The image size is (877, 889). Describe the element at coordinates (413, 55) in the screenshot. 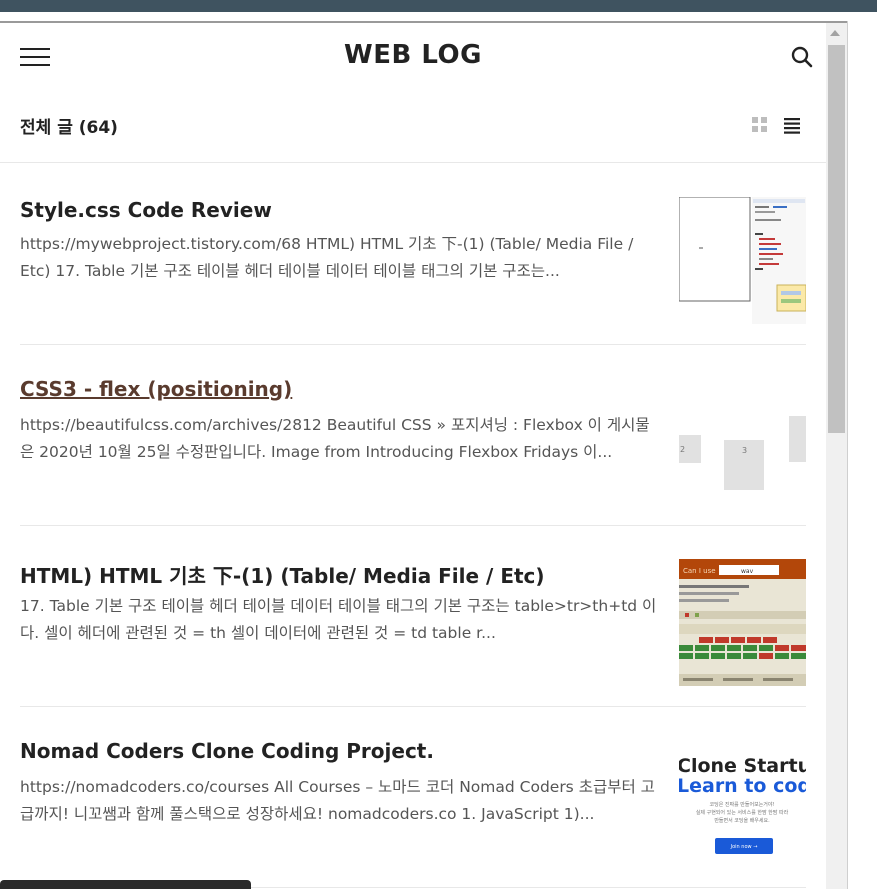

I see `site-title: WEB LOG` at that location.